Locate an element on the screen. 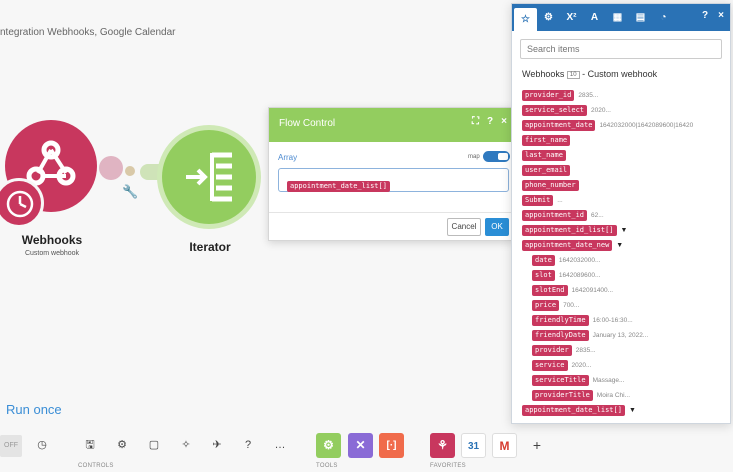 The width and height of the screenshot is (733, 472). list-item: last_name is located at coordinates (546, 155).